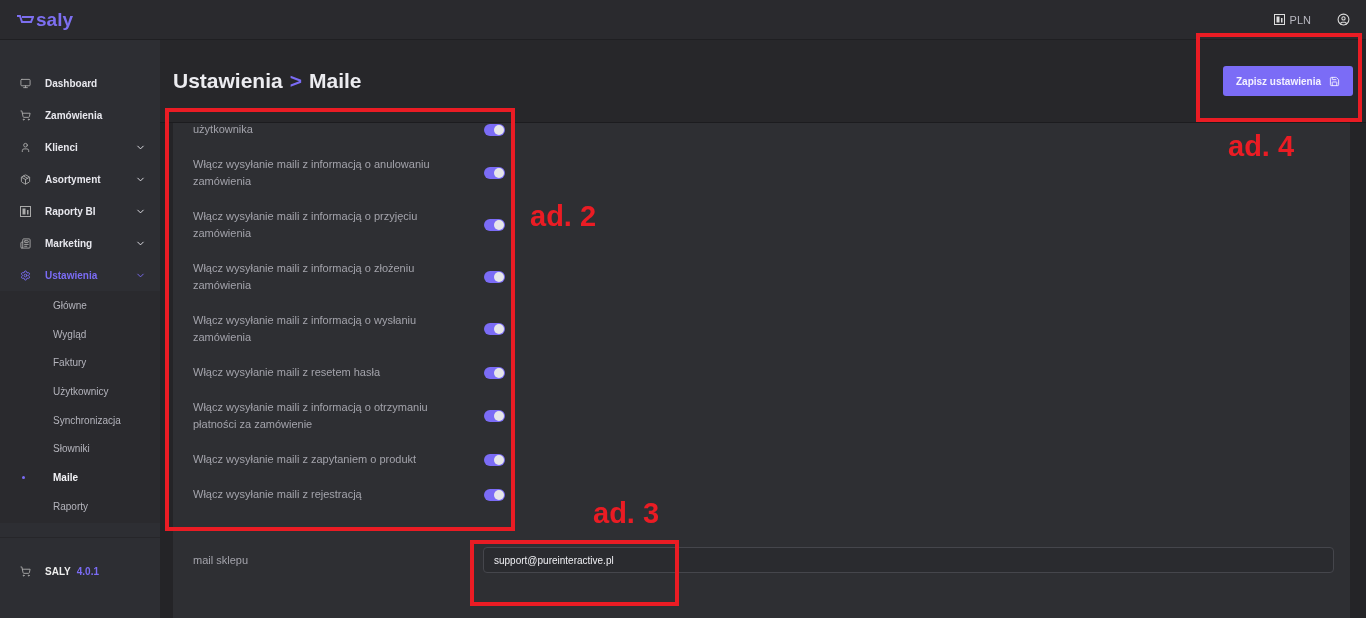 Image resolution: width=1366 pixels, height=618 pixels. What do you see at coordinates (563, 216) in the screenshot?
I see `annotation-label: ad. 2` at bounding box center [563, 216].